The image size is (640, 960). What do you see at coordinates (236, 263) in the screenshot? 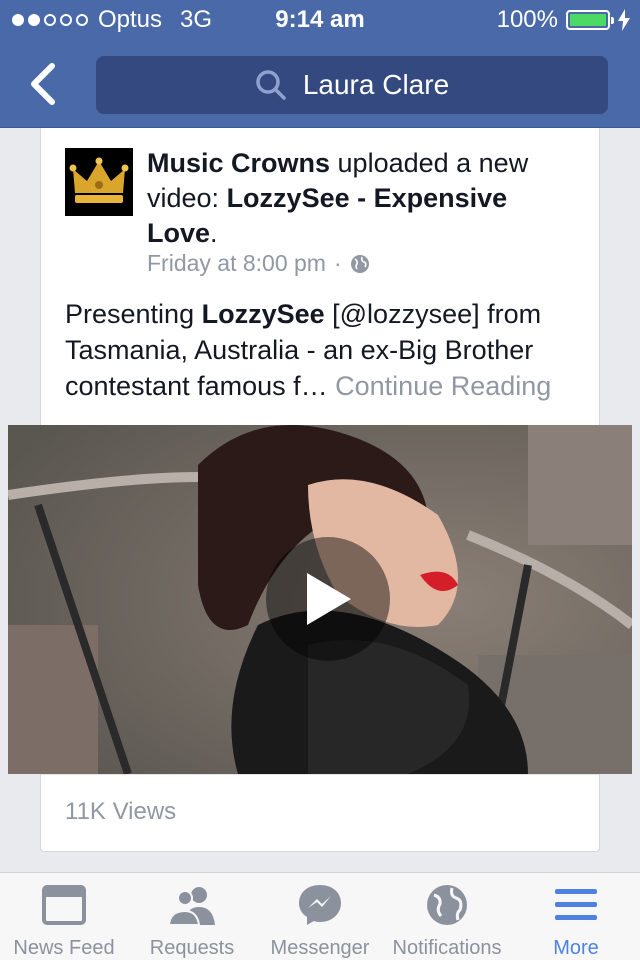
I see `post-timestamp: Friday at 8:00 pm` at bounding box center [236, 263].